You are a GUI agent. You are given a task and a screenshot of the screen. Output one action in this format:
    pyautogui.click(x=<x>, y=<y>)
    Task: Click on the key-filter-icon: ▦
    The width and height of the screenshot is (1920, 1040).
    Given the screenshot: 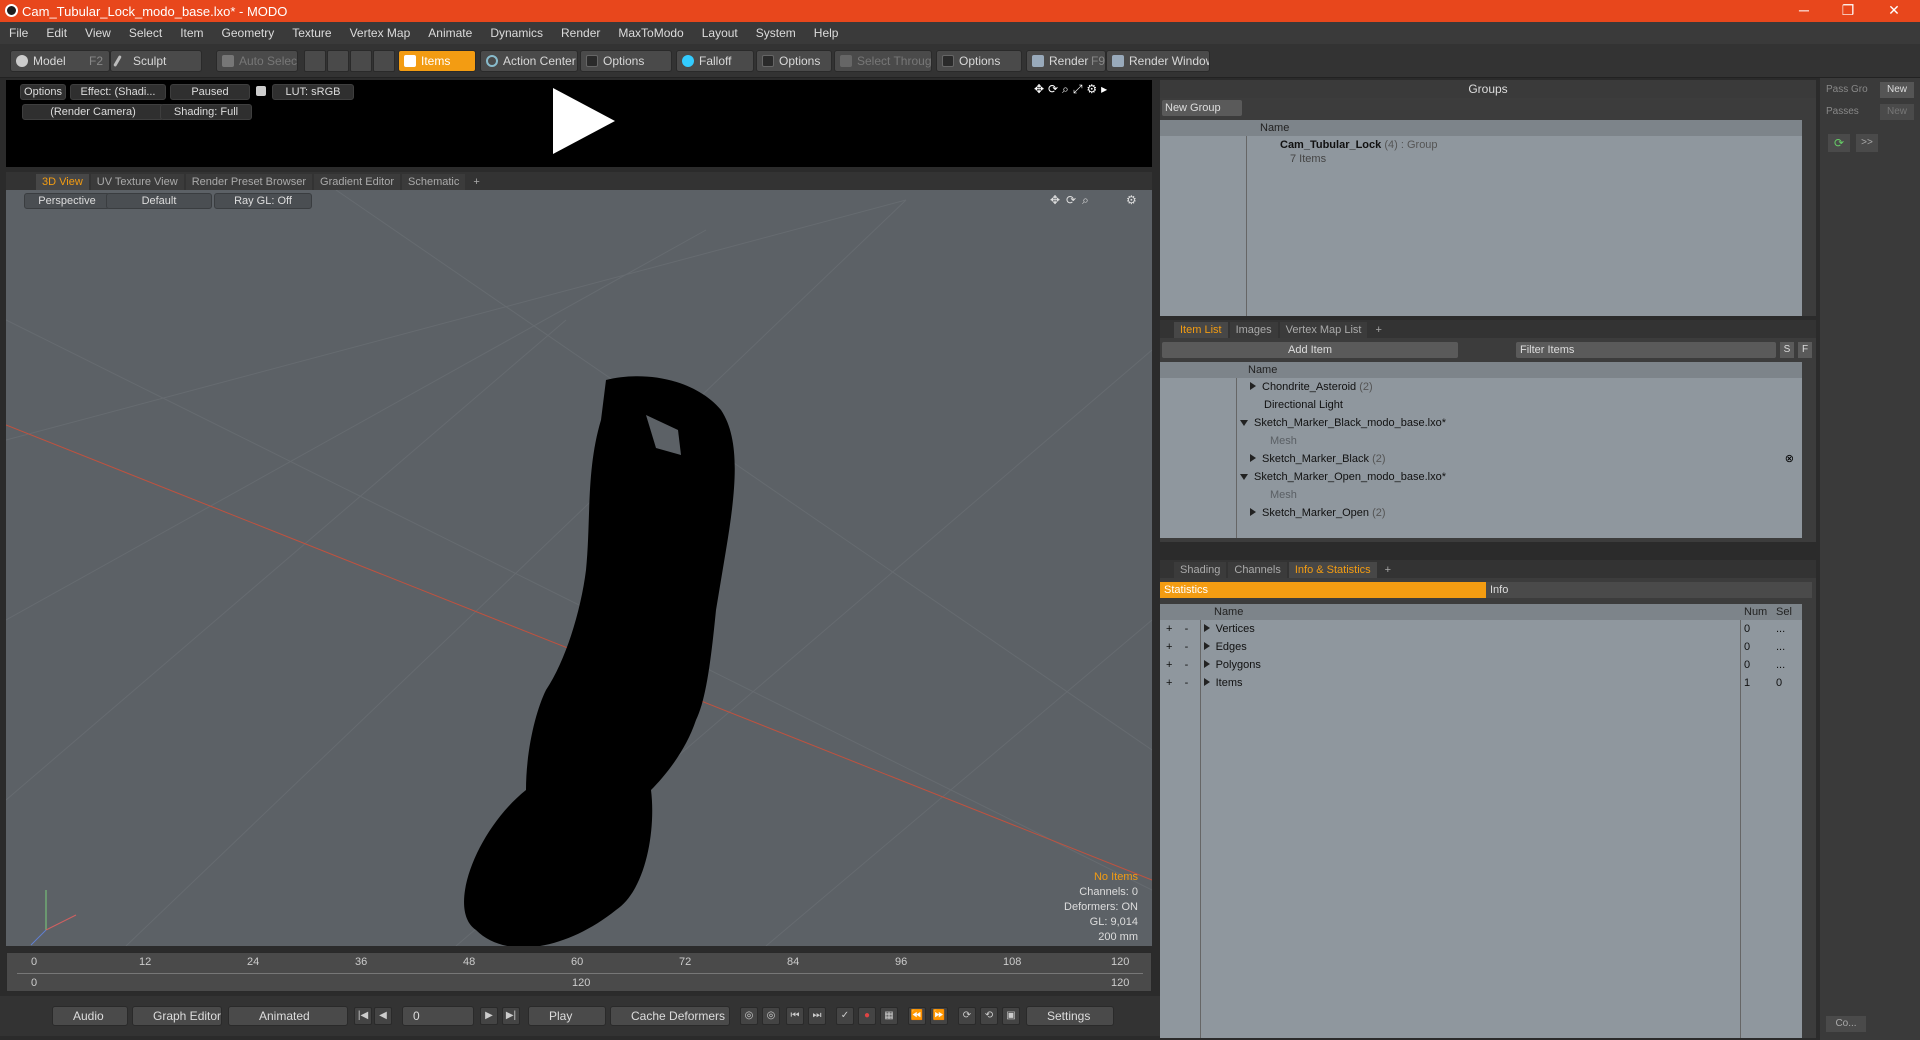 What is the action you would take?
    pyautogui.click(x=889, y=1016)
    